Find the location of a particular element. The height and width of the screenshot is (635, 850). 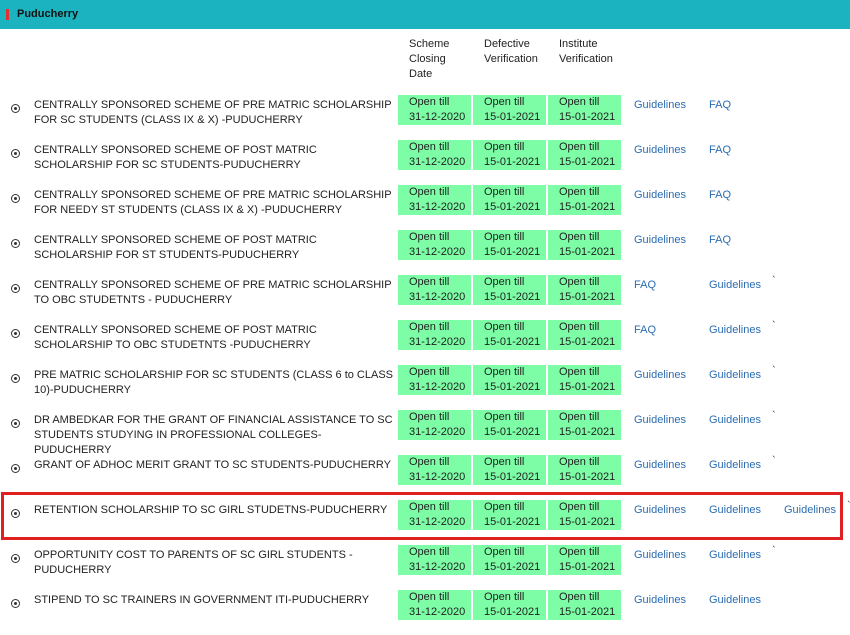

state-marker-icon is located at coordinates (7, 14).